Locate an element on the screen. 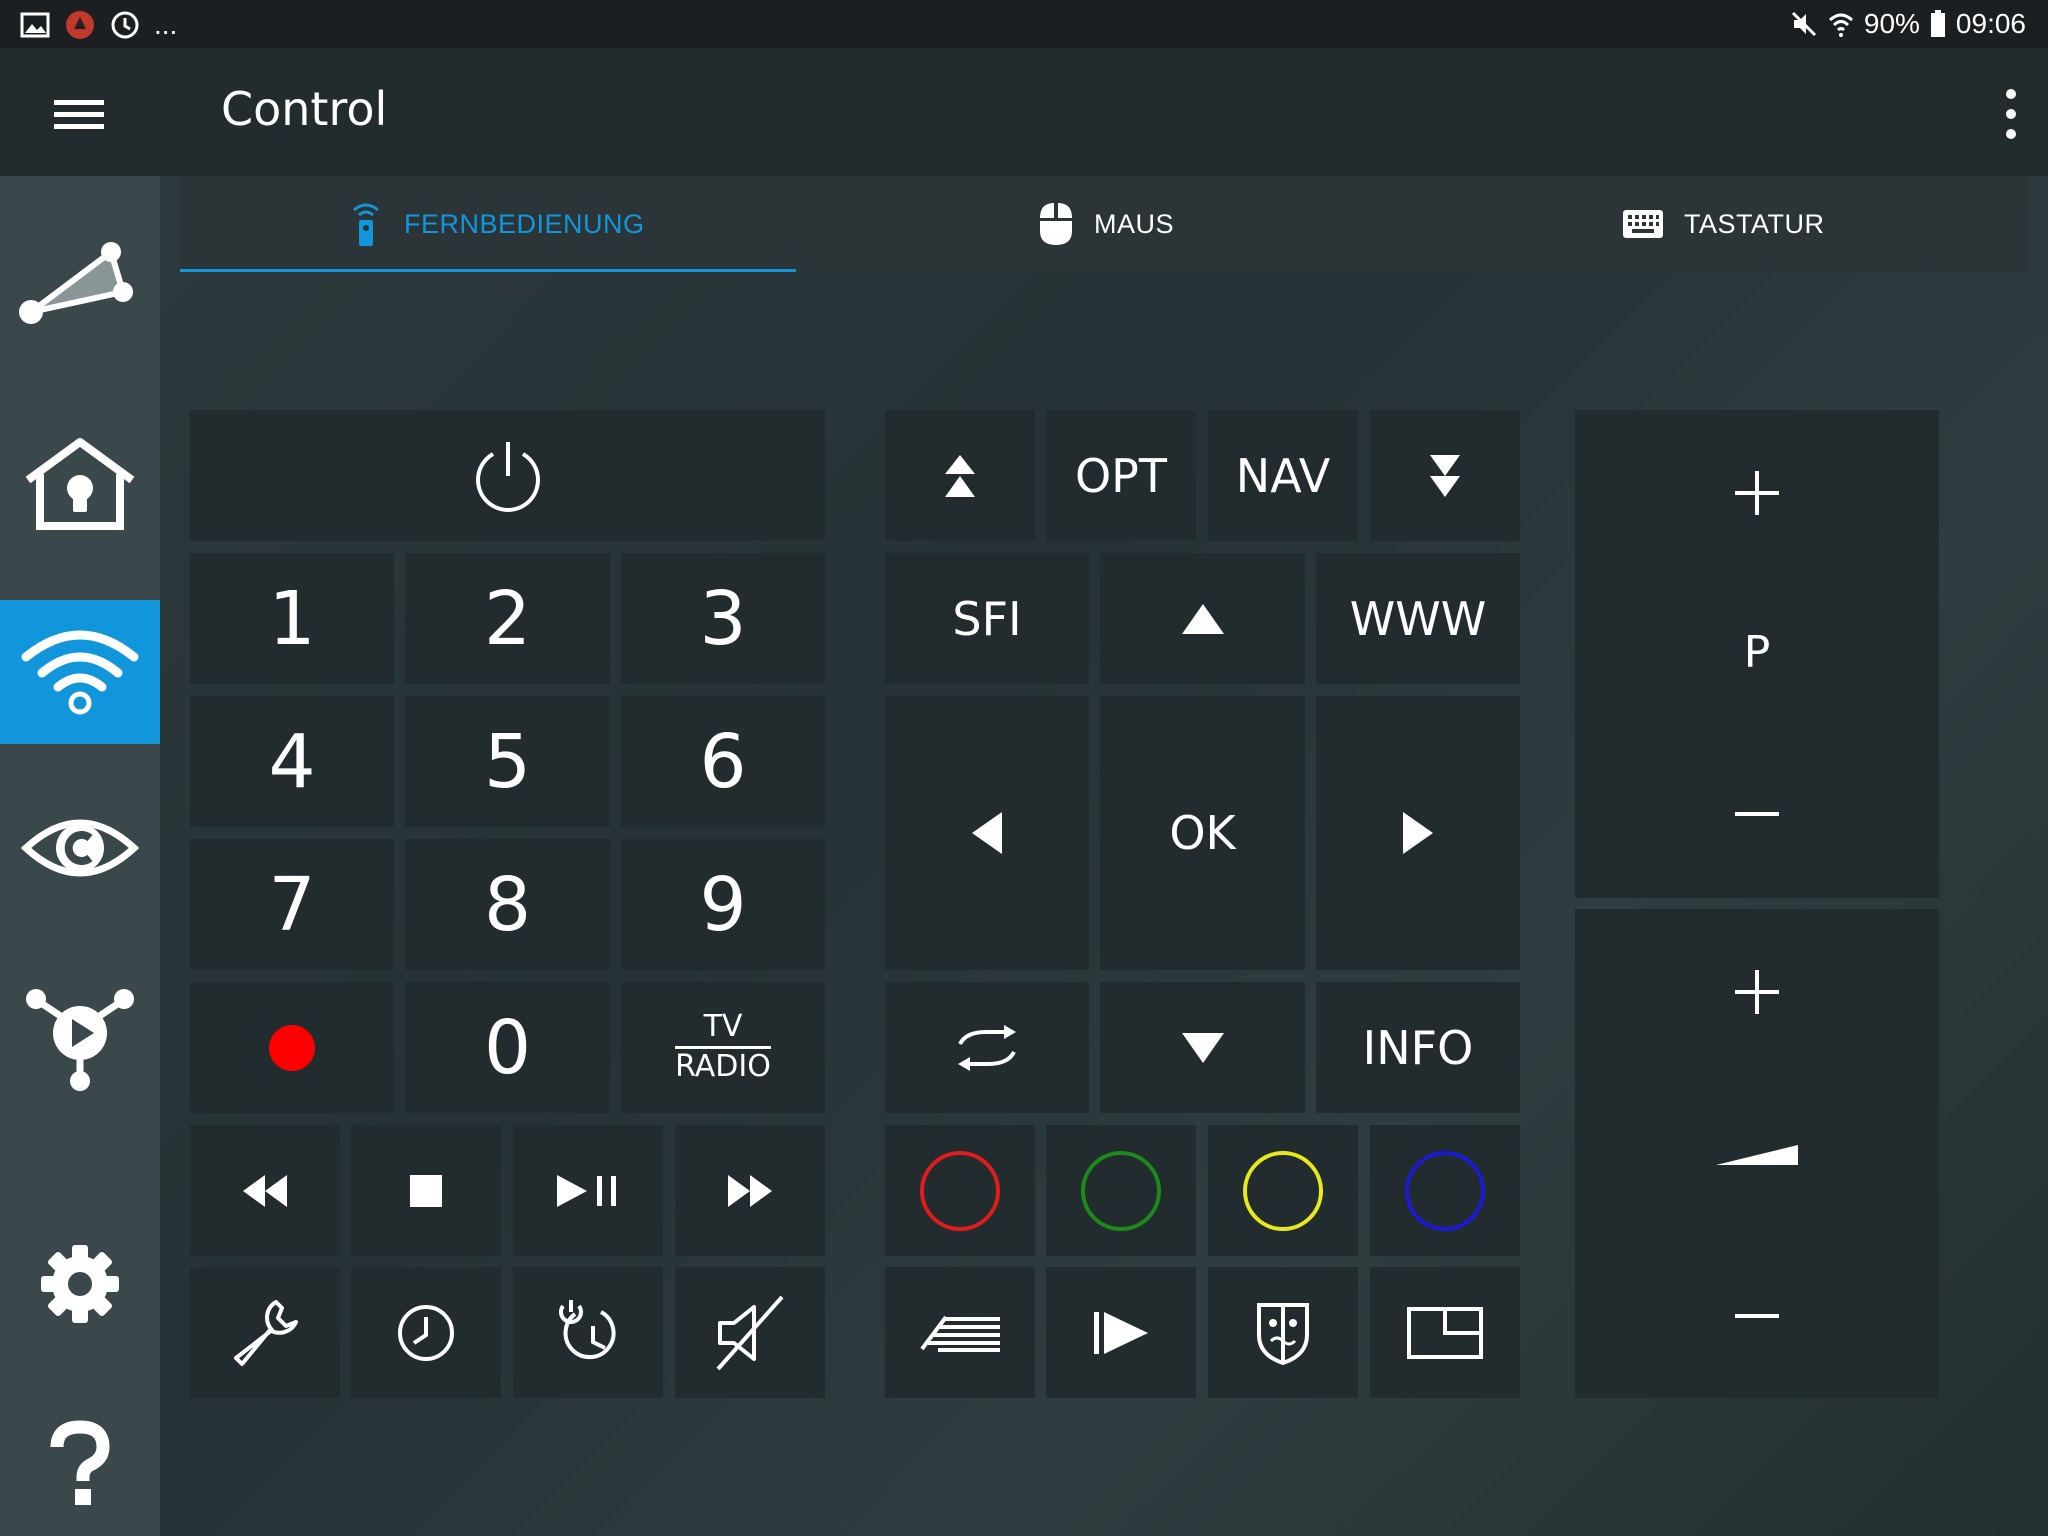 This screenshot has height=1536, width=2048. red-circle-icon is located at coordinates (960, 1190).